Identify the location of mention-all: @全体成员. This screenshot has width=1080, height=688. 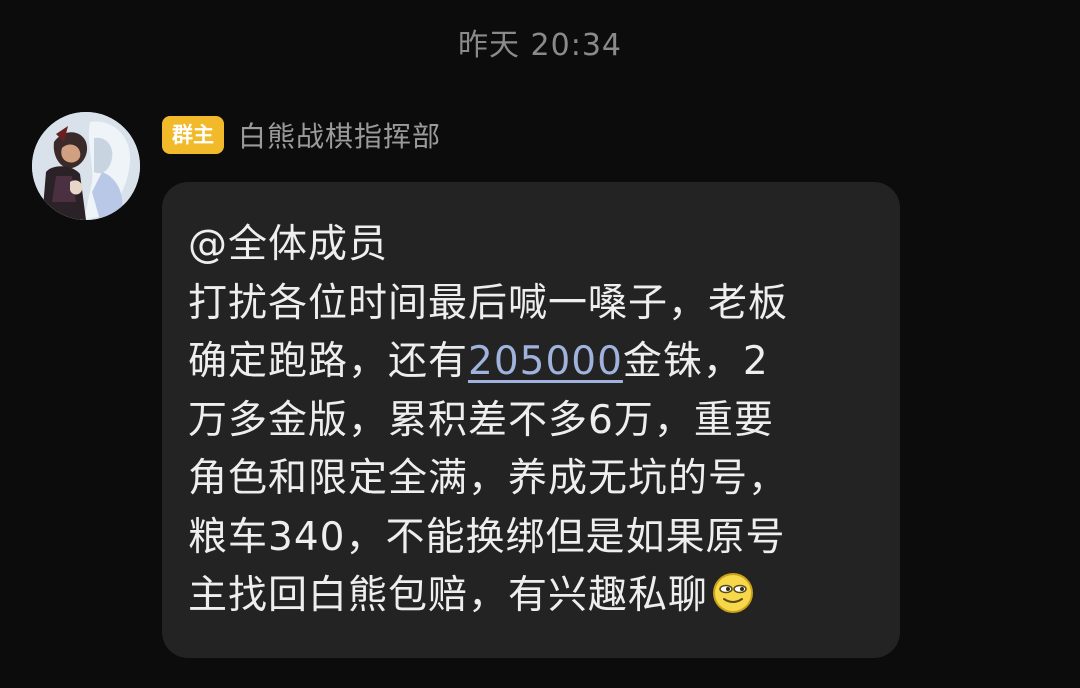
(534, 245).